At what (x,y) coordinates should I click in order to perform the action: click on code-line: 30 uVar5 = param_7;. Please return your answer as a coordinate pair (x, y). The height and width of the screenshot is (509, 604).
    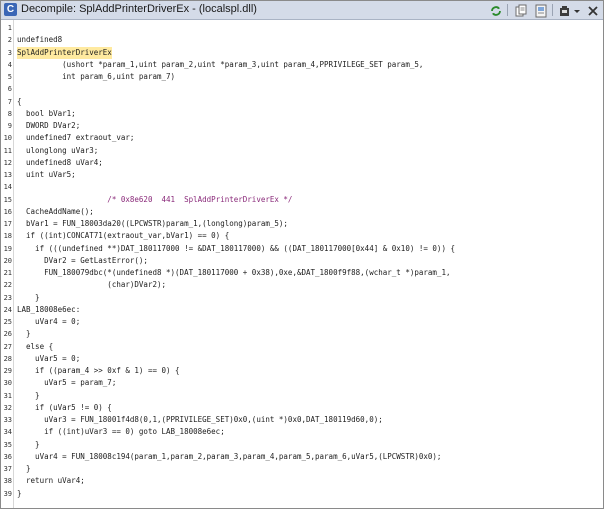
    Looking at the image, I should click on (301, 383).